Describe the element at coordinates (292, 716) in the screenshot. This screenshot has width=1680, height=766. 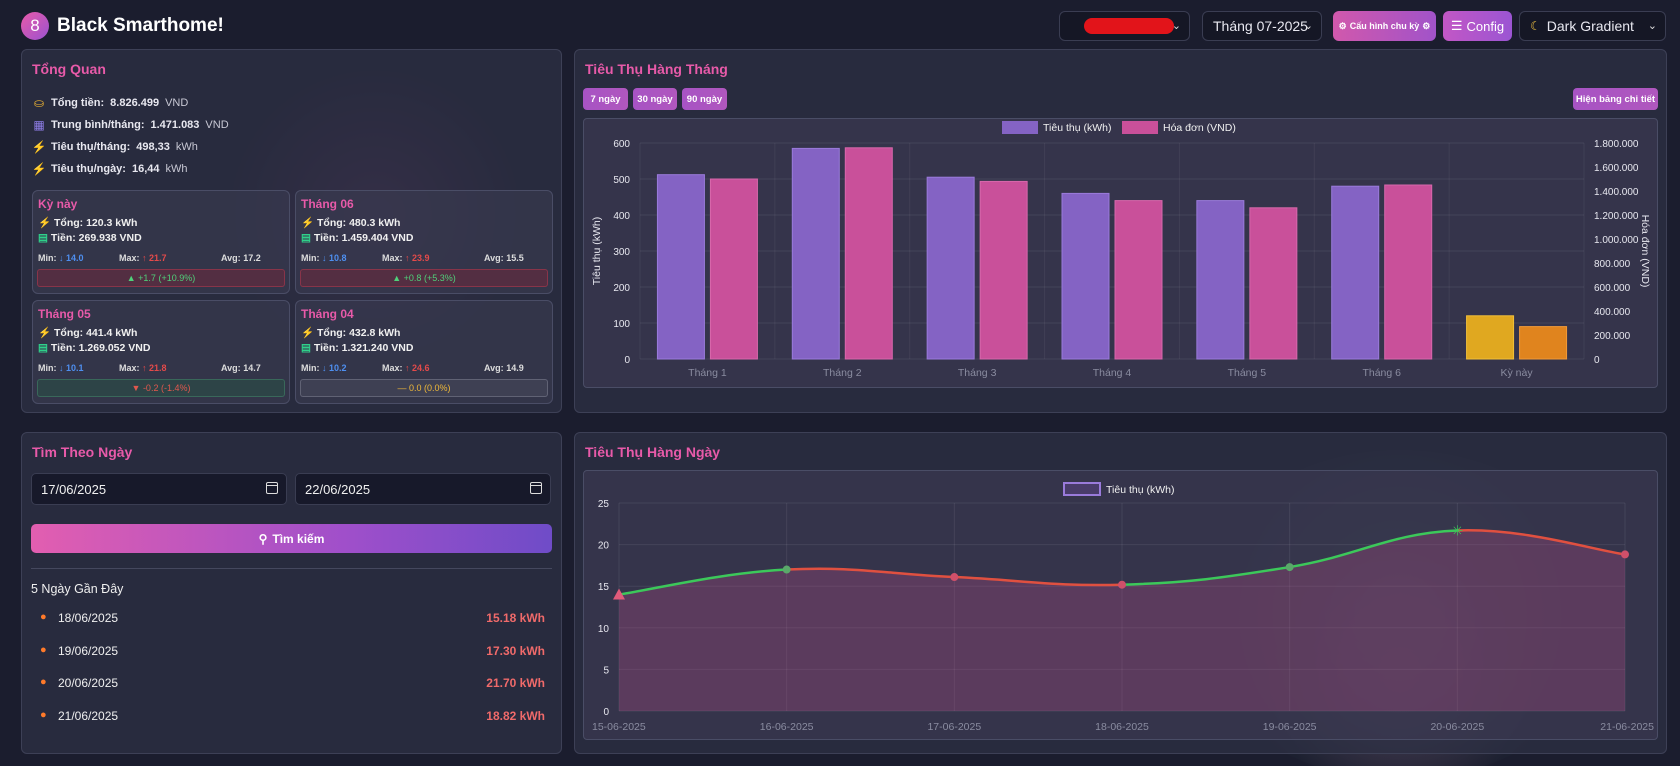
I see `recent-day-item: ● 21/06/2025 18.82 kWh` at that location.